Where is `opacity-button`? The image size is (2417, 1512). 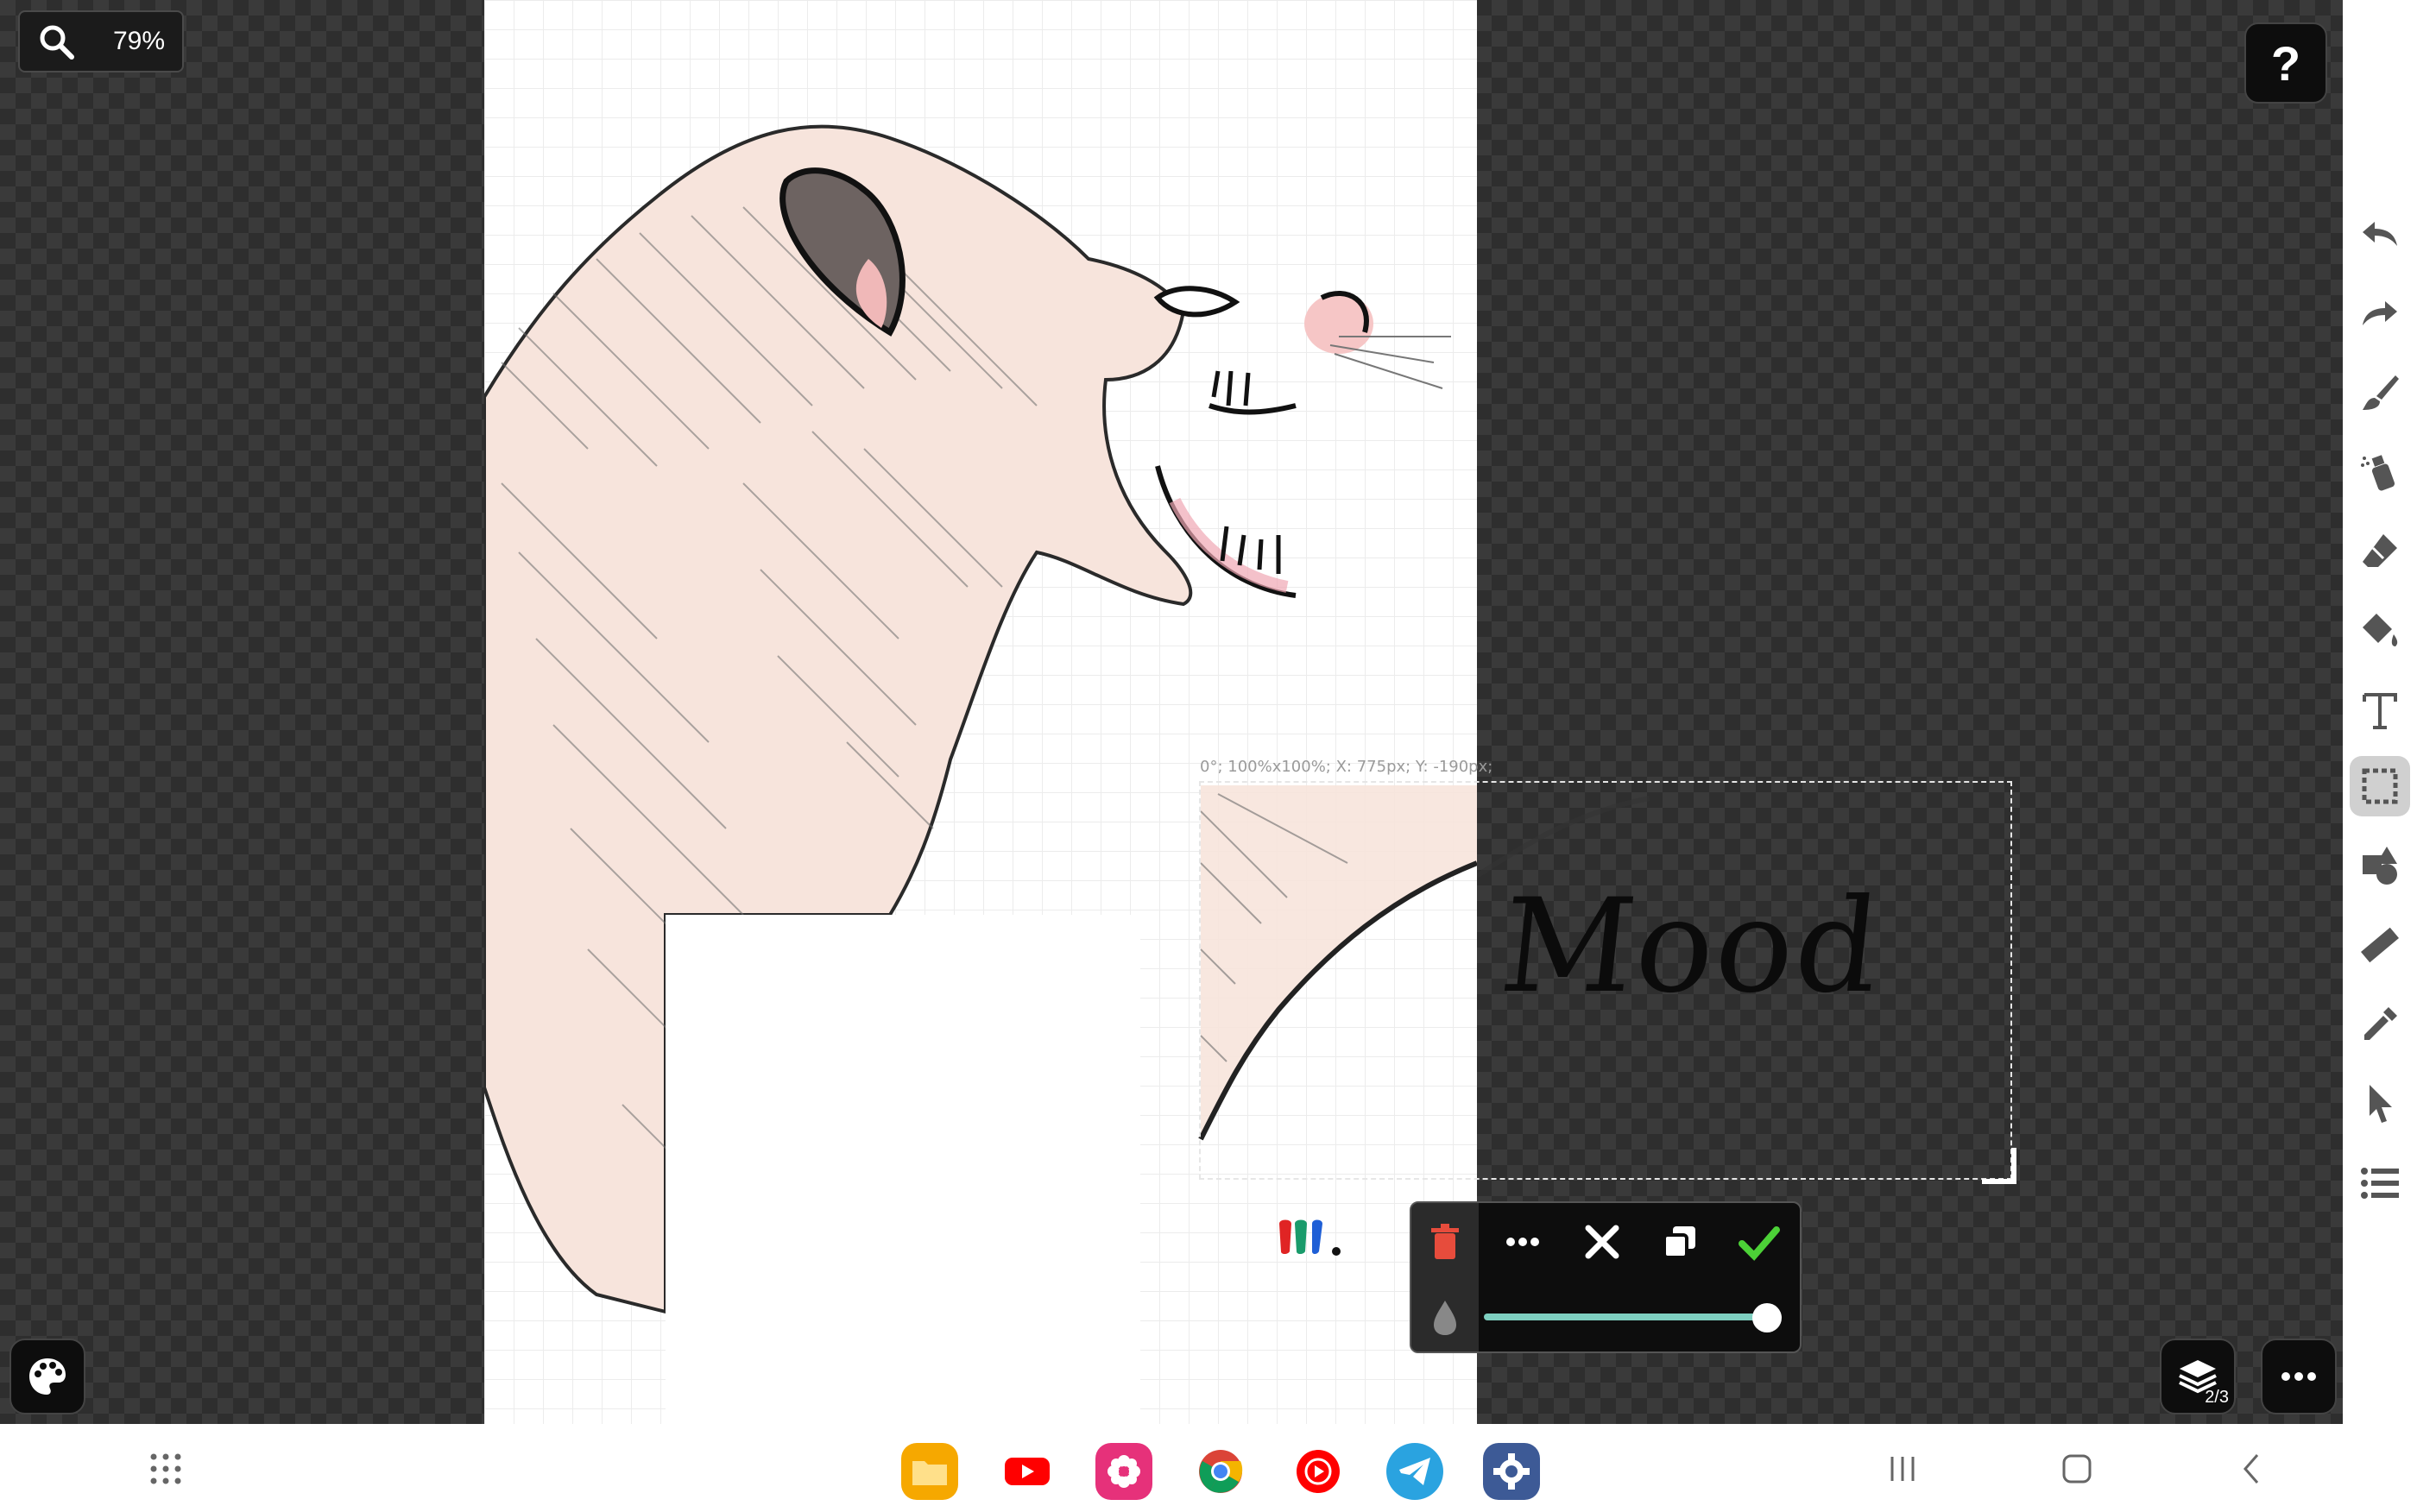 opacity-button is located at coordinates (1445, 1318).